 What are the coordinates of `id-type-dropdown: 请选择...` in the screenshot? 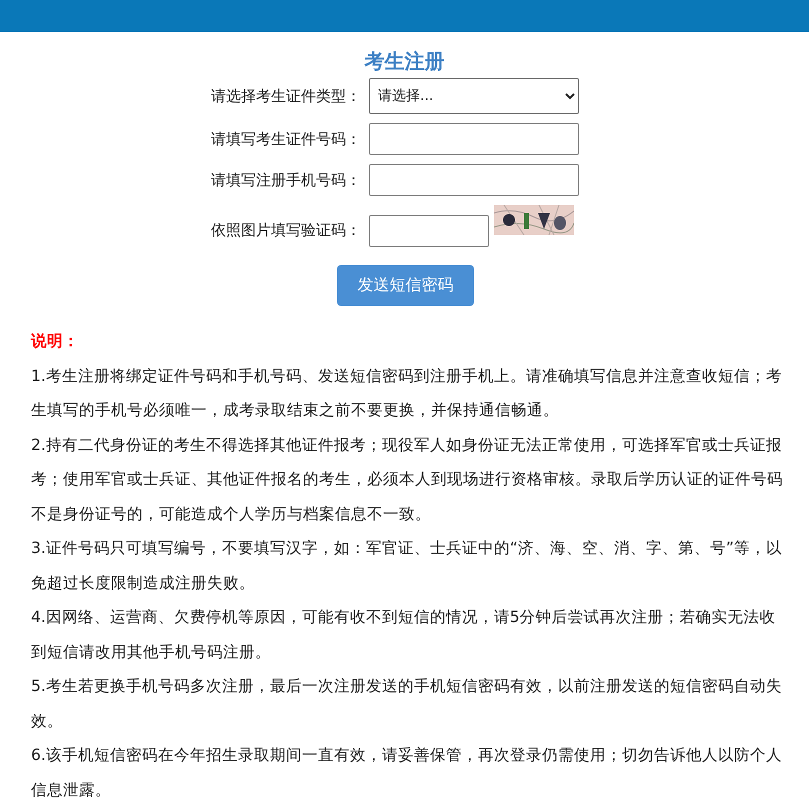 It's located at (474, 96).